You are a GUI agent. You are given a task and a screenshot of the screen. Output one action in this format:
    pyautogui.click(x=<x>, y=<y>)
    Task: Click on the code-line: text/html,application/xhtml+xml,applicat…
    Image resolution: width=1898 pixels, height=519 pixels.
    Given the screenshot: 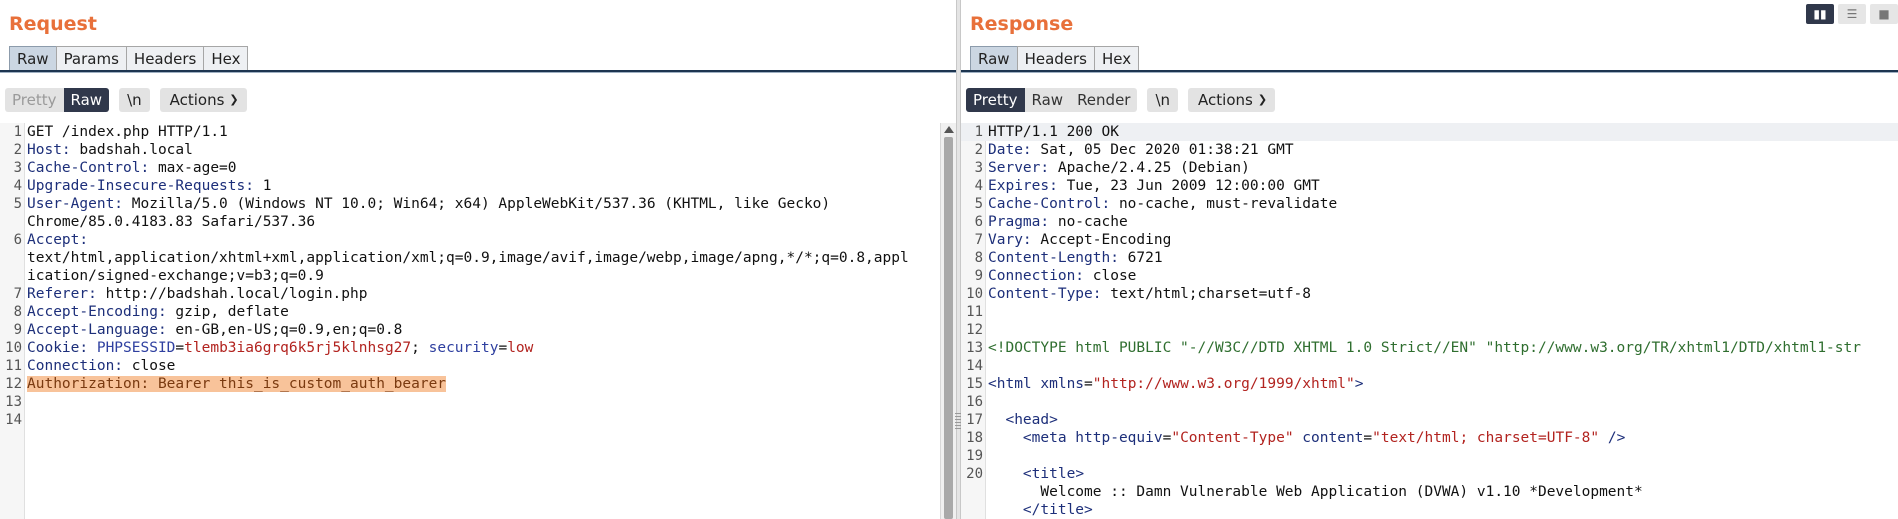 What is the action you would take?
    pyautogui.click(x=470, y=258)
    